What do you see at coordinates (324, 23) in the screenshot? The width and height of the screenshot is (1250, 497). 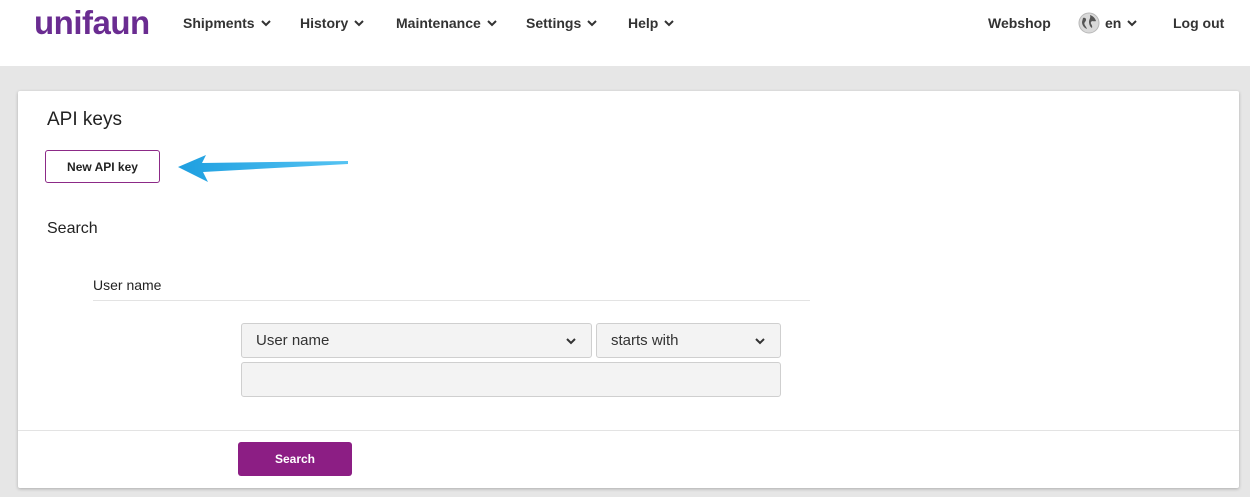 I see `nav-history-label: History` at bounding box center [324, 23].